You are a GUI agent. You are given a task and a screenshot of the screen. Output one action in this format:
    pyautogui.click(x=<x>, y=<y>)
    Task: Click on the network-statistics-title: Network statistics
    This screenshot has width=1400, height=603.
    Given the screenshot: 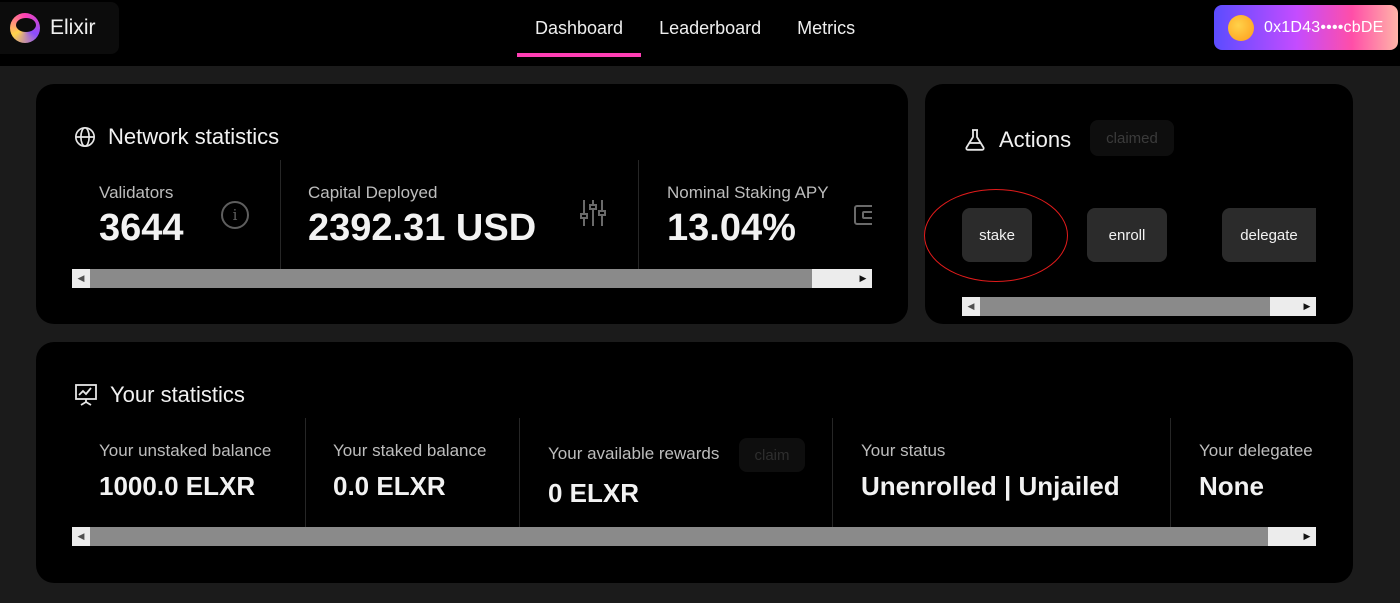 What is the action you would take?
    pyautogui.click(x=176, y=137)
    